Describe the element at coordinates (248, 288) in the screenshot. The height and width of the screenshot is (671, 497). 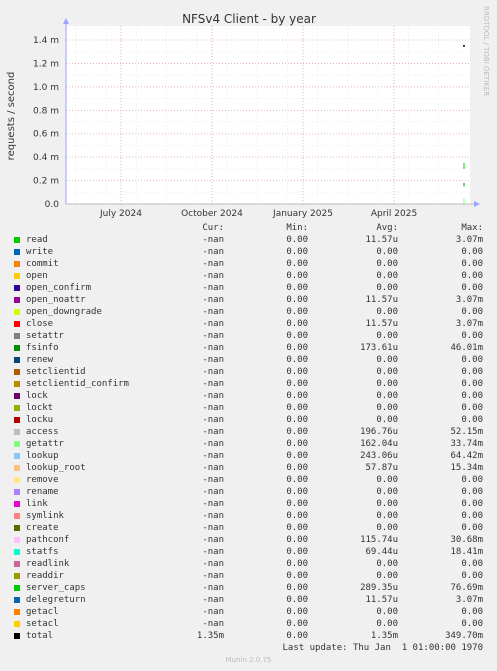
I see `legend-row: open_confirm -nan 0.00 0.00 0.00` at that location.